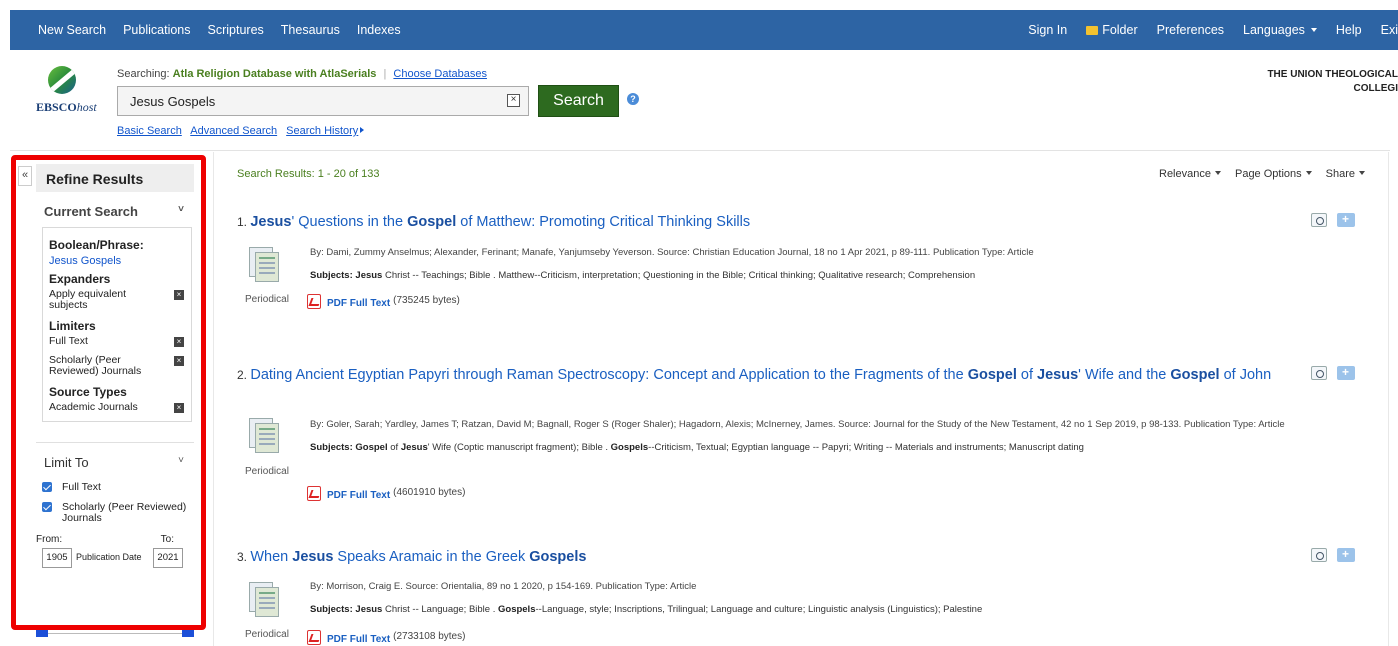 This screenshot has height=646, width=1398. Describe the element at coordinates (349, 222) in the screenshot. I see `title-text: ' Questions in the` at that location.